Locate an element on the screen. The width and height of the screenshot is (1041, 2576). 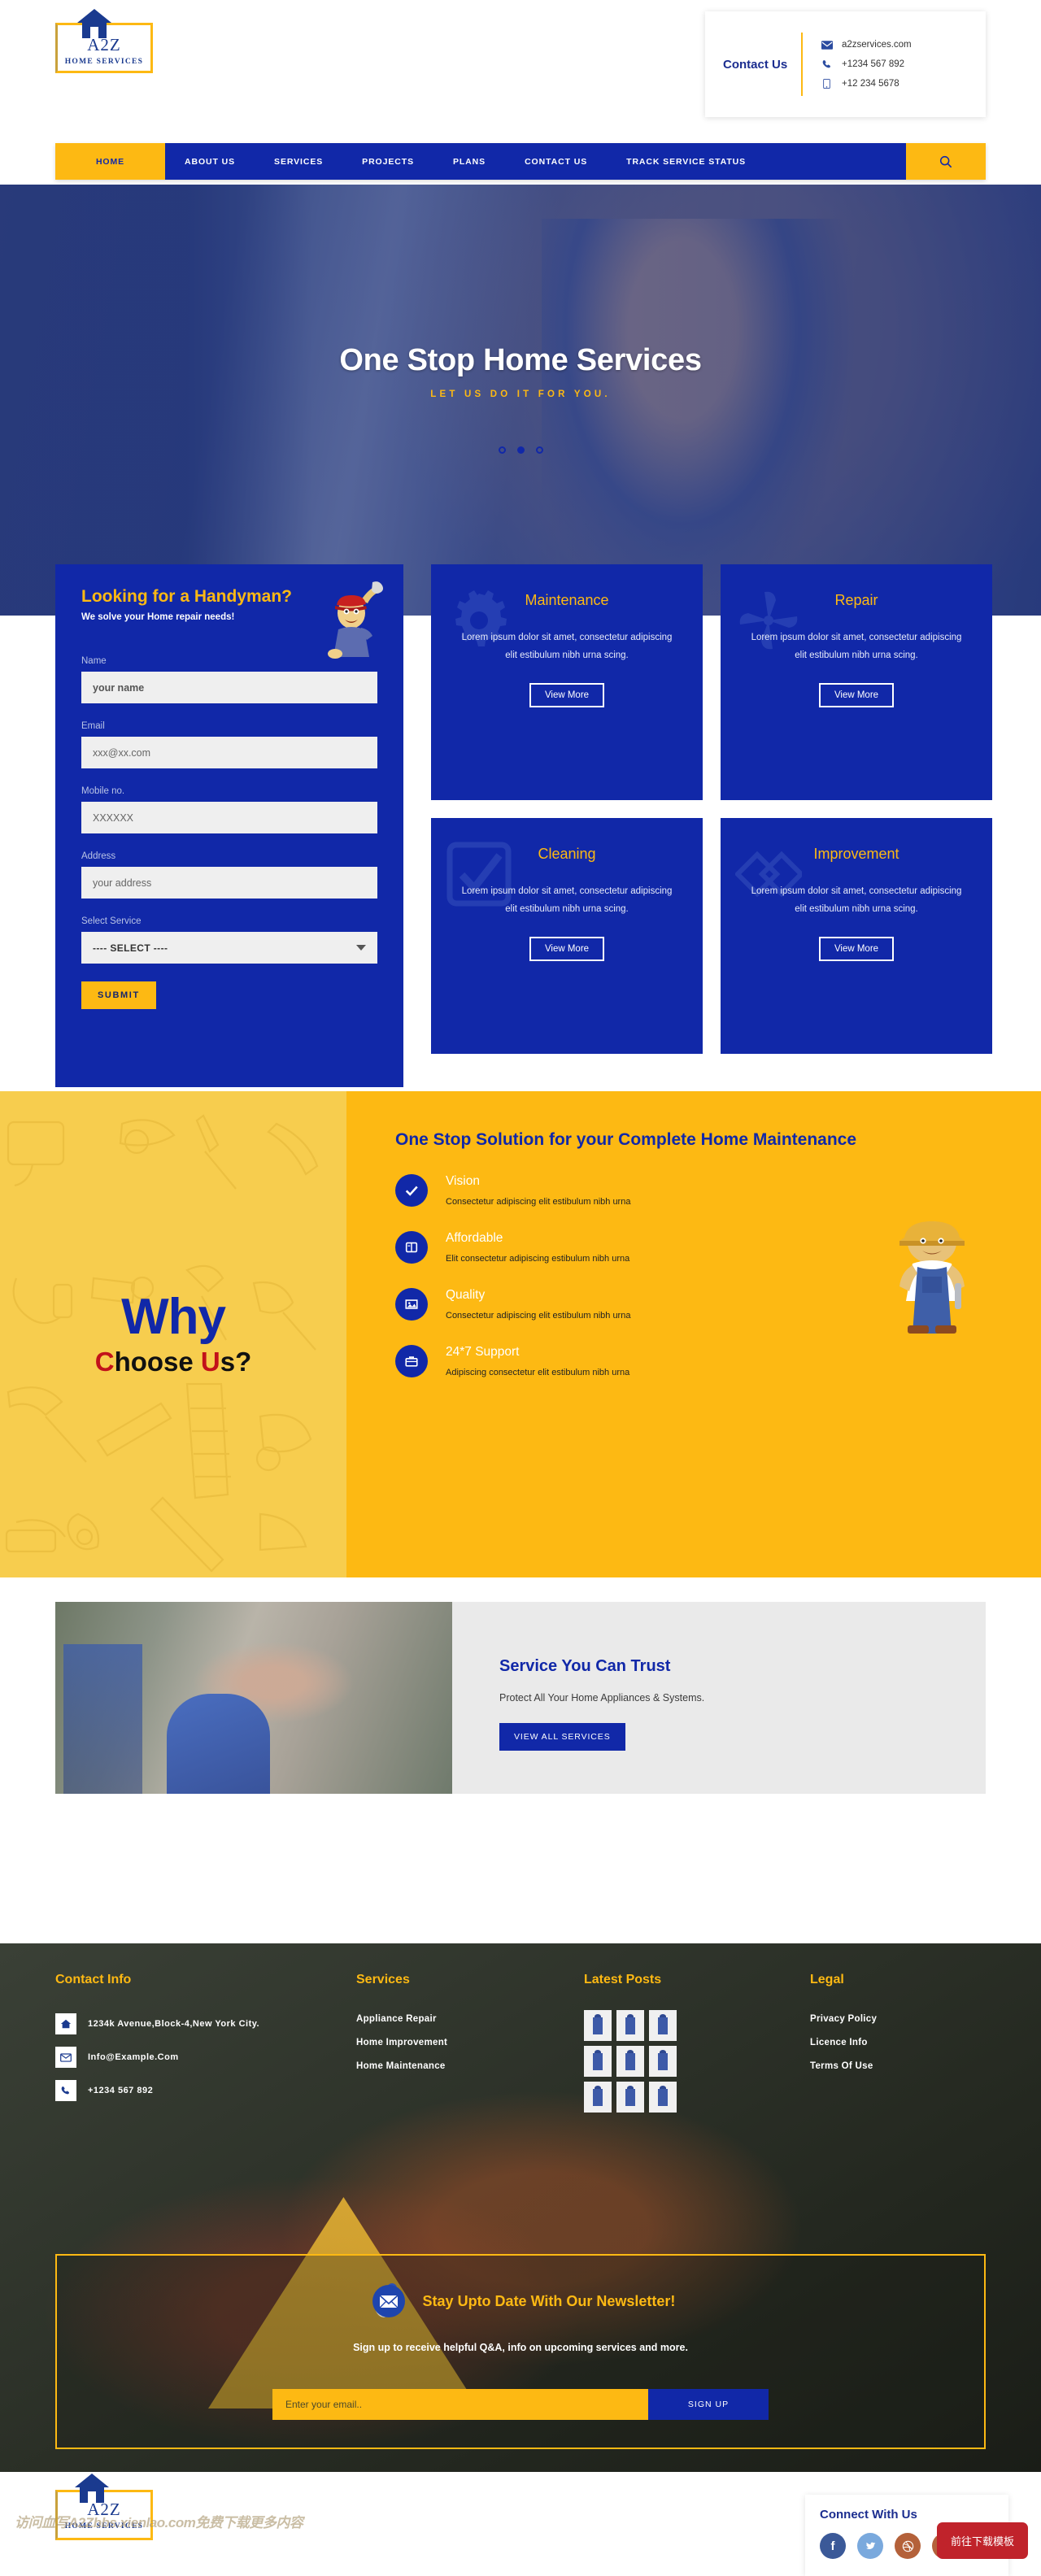
footer-logo: A2Z HOME SERVICES is located at coordinates (104, 2507).